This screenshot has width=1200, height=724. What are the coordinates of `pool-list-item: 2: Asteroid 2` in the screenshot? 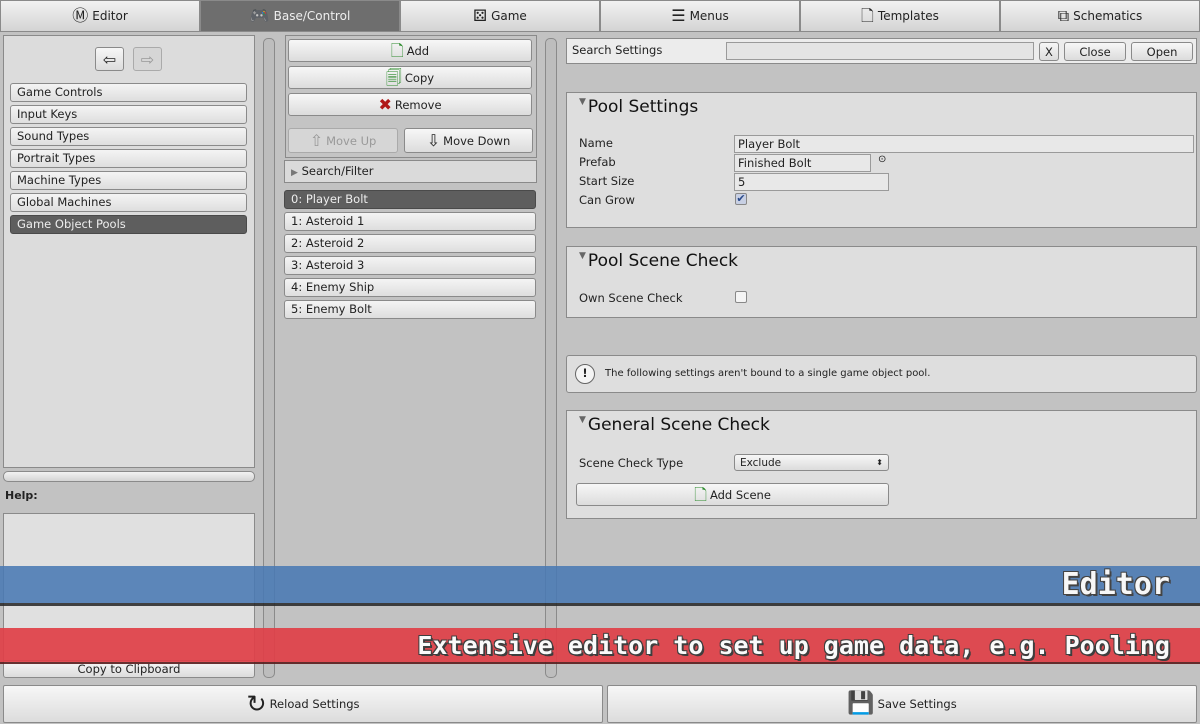 It's located at (410, 243).